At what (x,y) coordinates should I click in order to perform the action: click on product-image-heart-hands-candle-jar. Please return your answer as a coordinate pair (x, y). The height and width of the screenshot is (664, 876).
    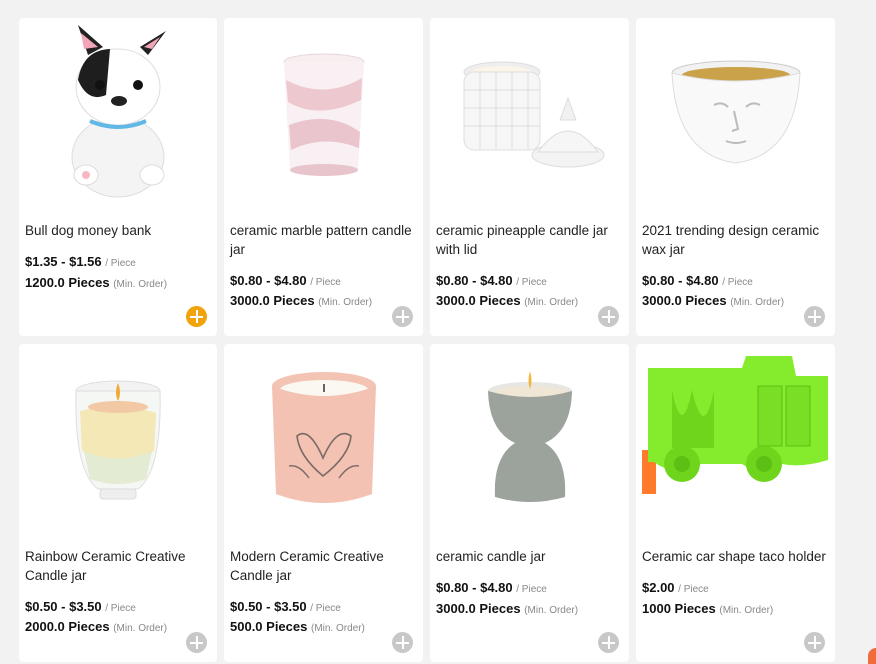
    Looking at the image, I should click on (323, 441).